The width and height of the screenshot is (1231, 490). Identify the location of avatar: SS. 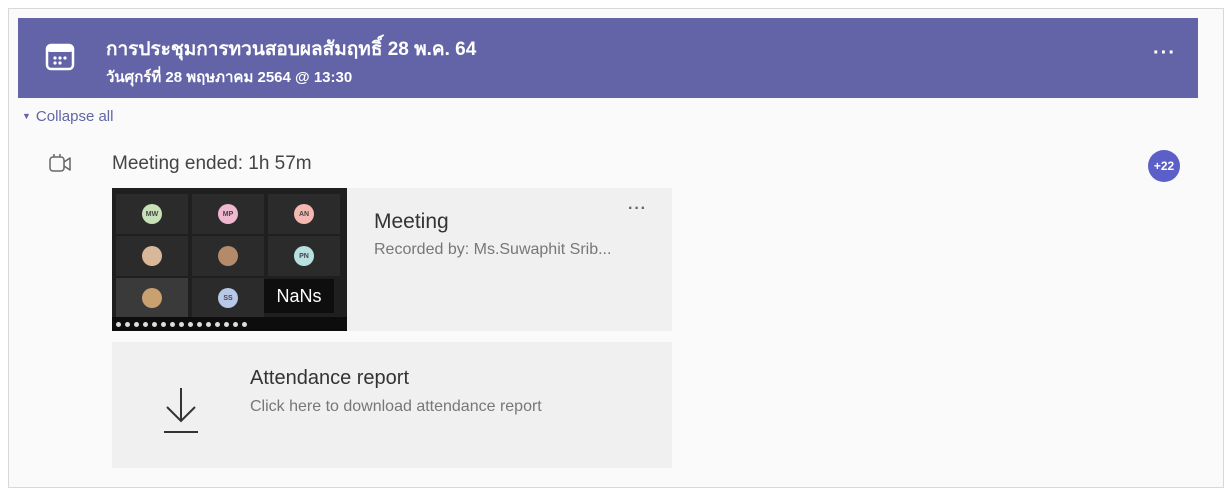
(228, 298).